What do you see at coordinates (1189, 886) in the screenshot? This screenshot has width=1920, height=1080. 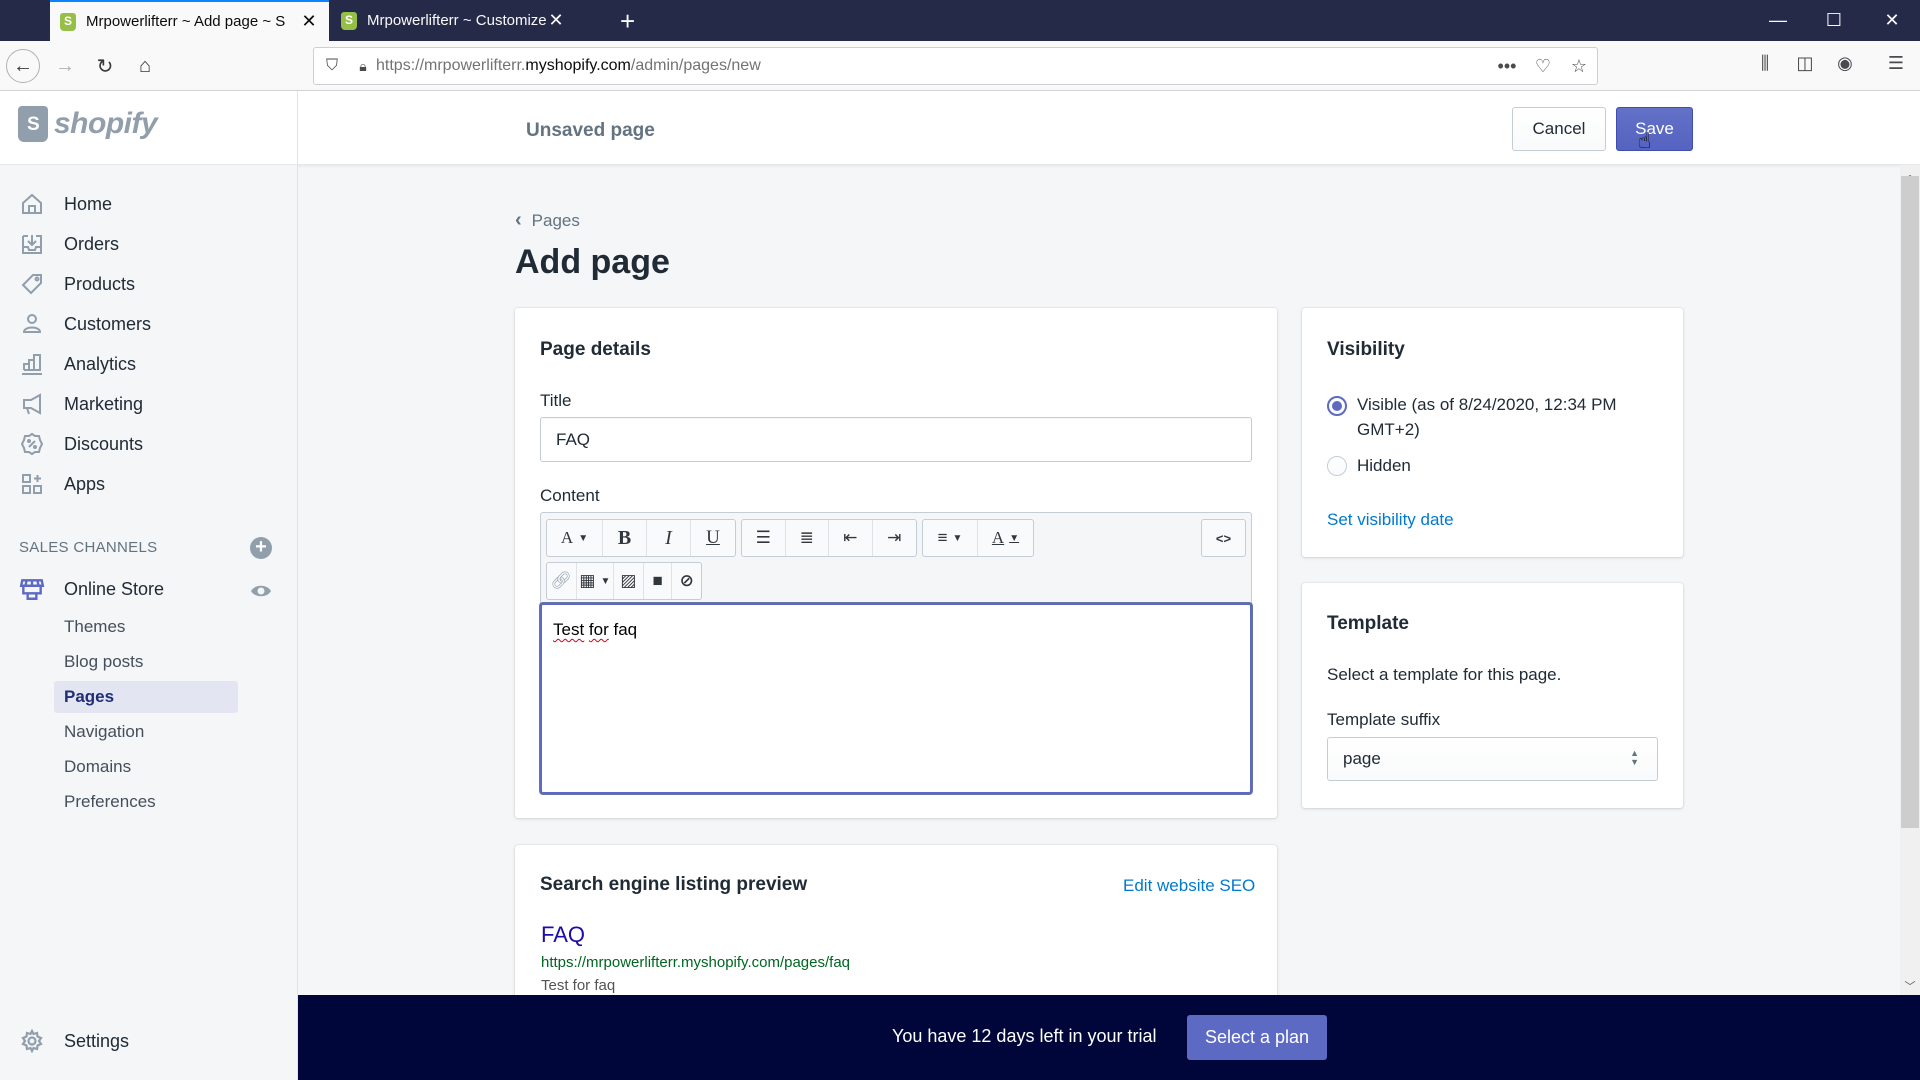 I see `edit-website-seo-link: Edit website SEO` at bounding box center [1189, 886].